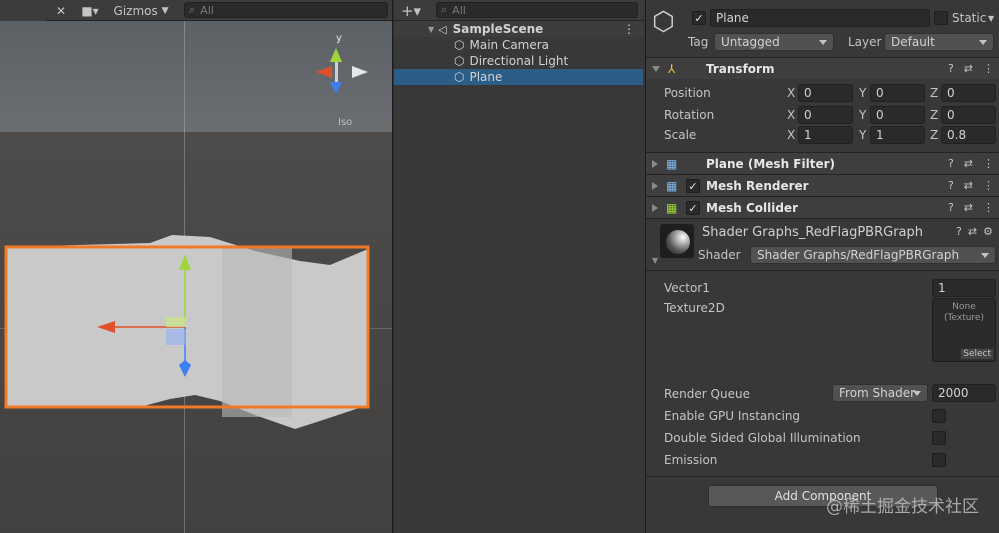 This screenshot has height=533, width=999. I want to click on texture-type-label: (Texture), so click(964, 318).